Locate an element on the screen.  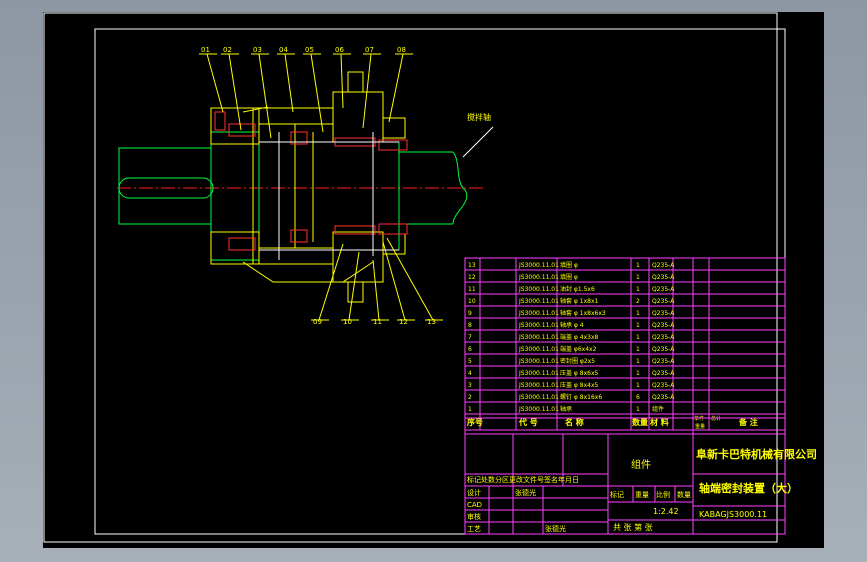
balloon-layer: 01 02 03 04 05 06 07 08 09 10 11 12 13 is located at coordinates (321, 186).